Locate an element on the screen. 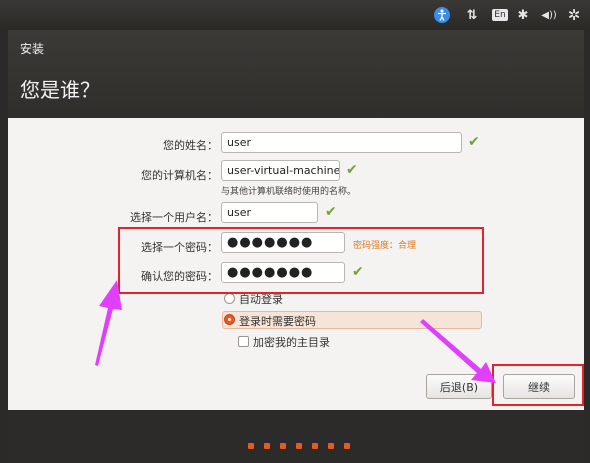 This screenshot has width=590, height=463. network-icon: ⇅ is located at coordinates (472, 15).